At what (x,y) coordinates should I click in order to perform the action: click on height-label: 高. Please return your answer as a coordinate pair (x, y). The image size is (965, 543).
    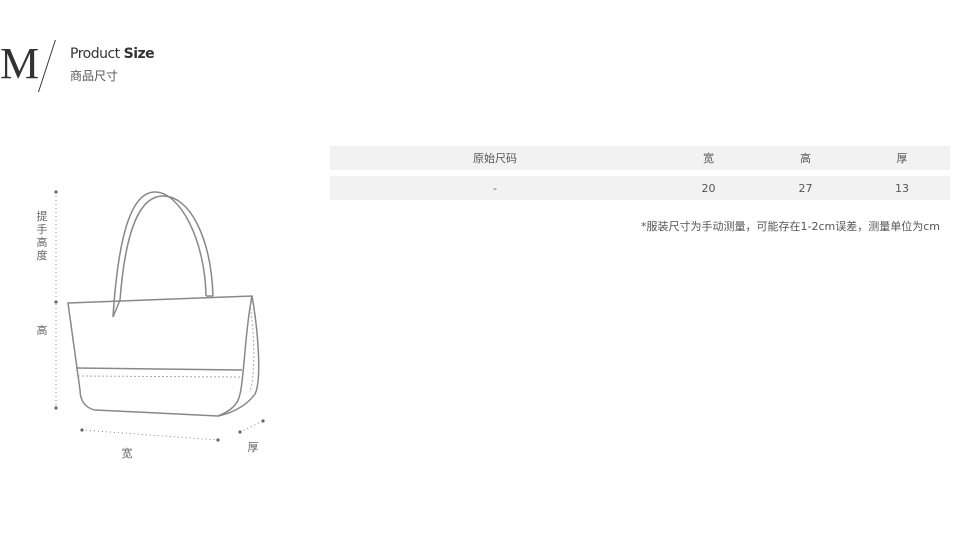
    Looking at the image, I should click on (42, 330).